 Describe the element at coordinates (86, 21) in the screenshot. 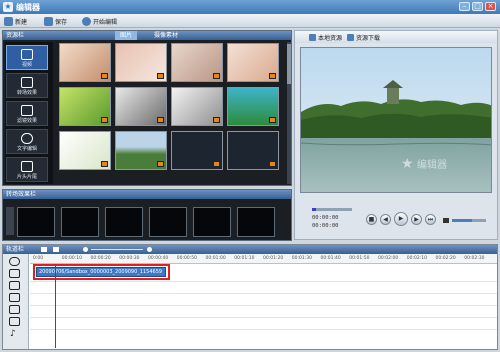

I see `start-icon` at that location.